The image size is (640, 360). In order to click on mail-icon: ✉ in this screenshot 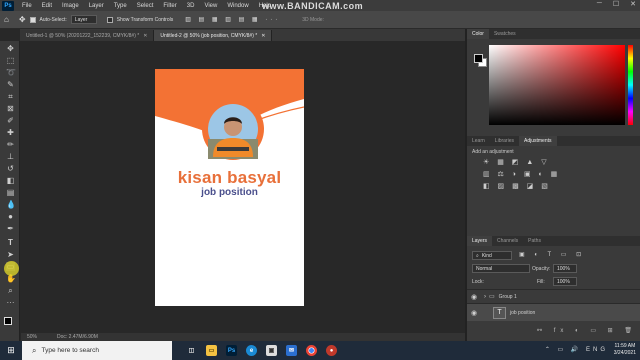, I will do `click(291, 350)`.